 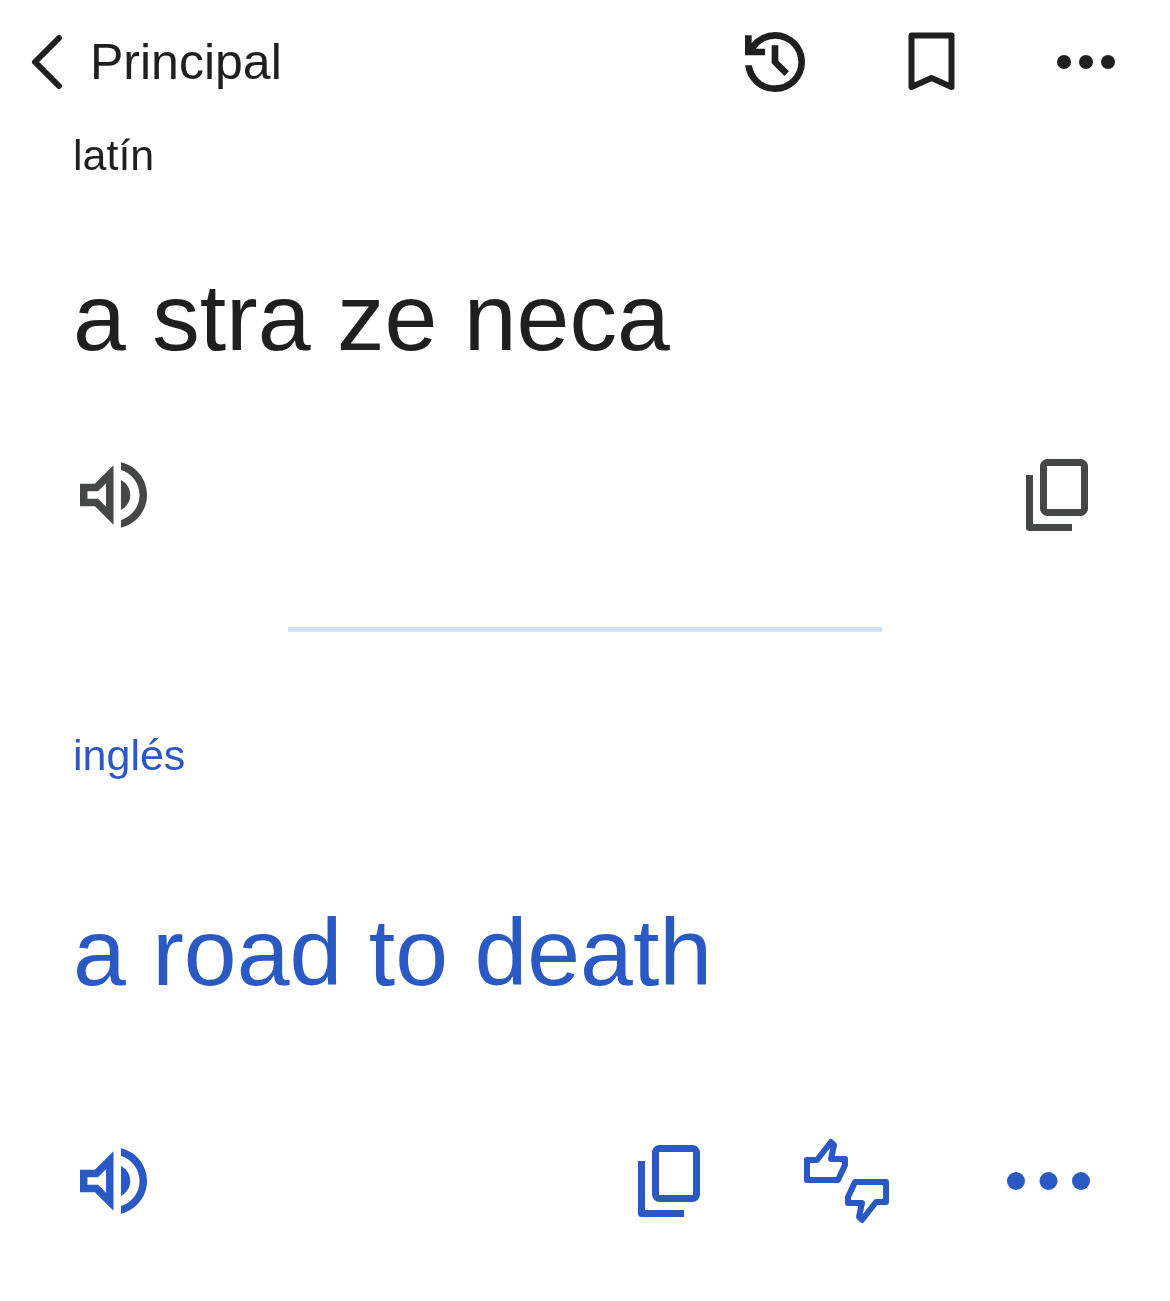 What do you see at coordinates (371, 317) in the screenshot?
I see `source-text: a stra ze neca` at bounding box center [371, 317].